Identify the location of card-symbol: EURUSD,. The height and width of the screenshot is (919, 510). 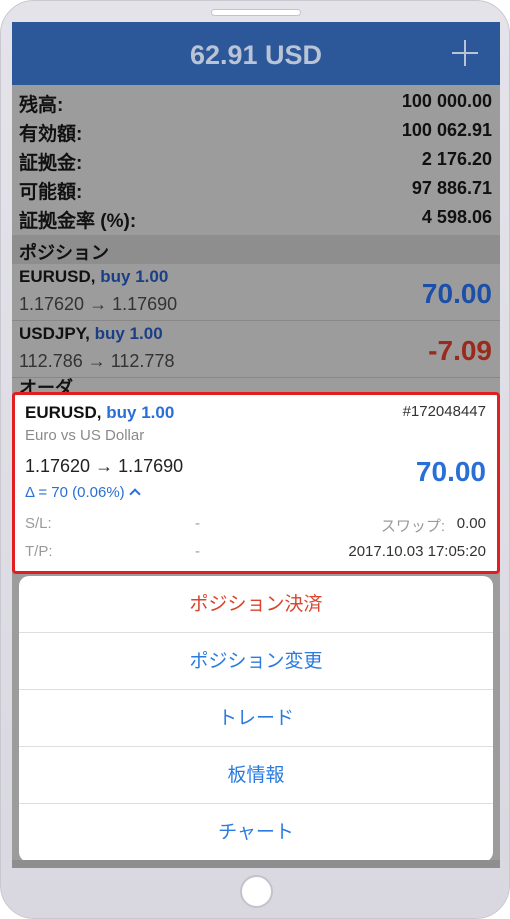
(63, 412).